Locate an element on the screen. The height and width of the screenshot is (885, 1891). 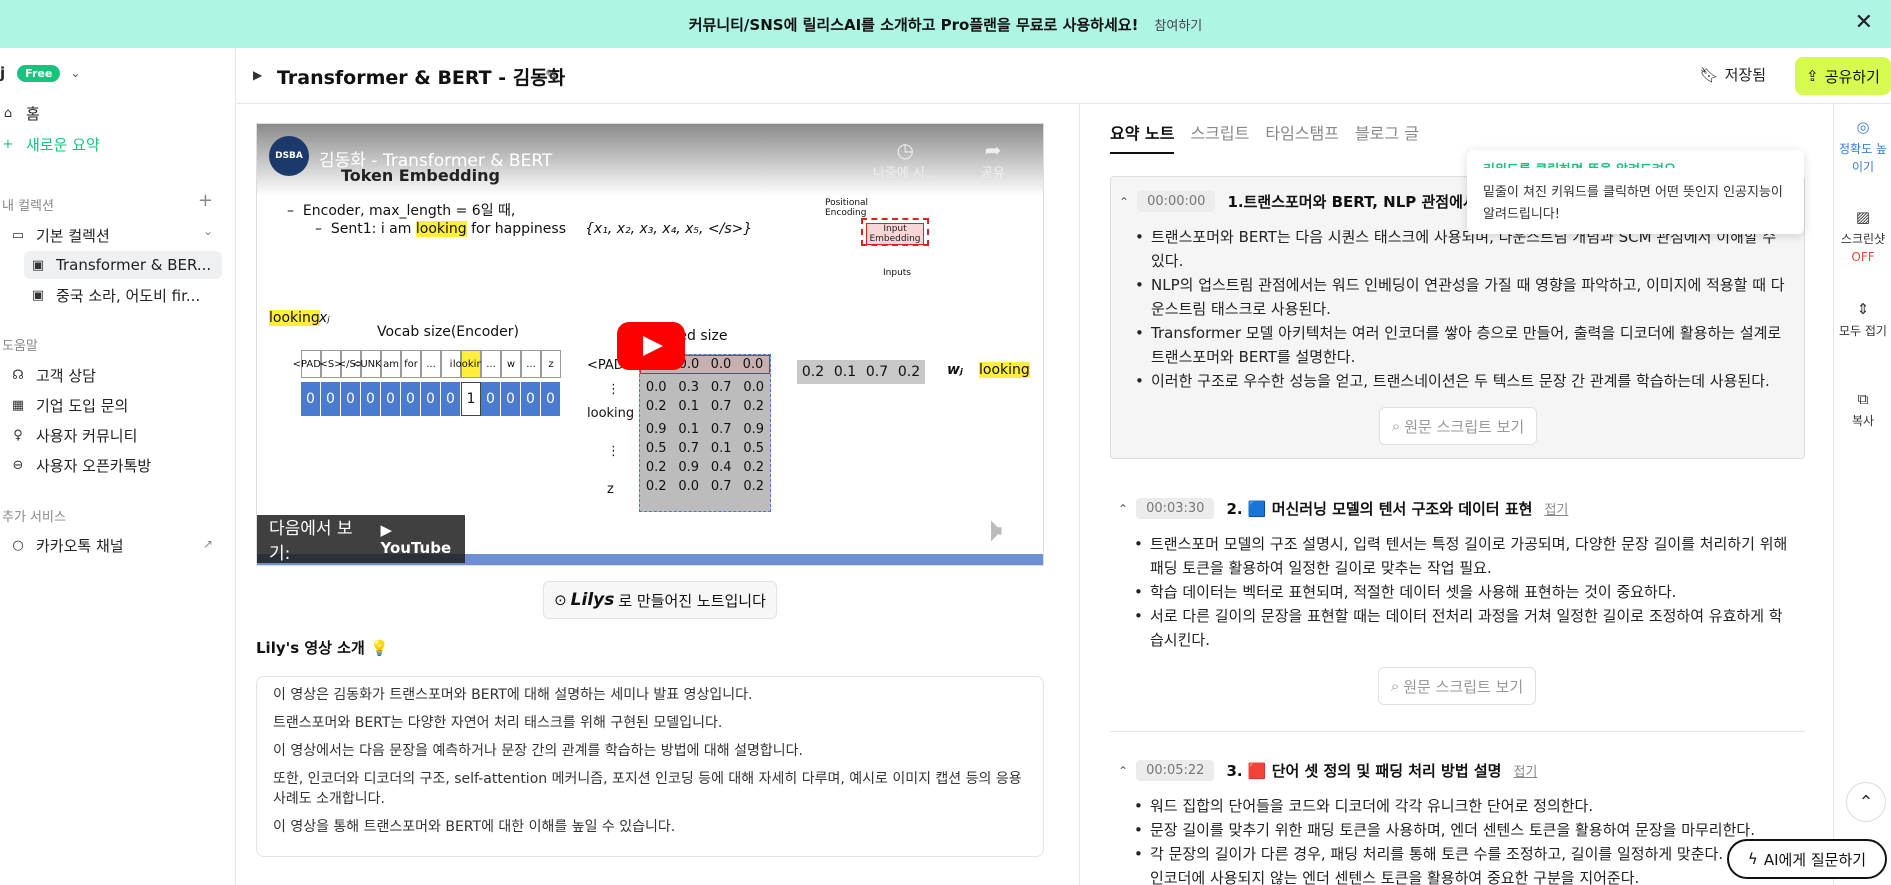
folder-icon: ▭ is located at coordinates (18, 235).